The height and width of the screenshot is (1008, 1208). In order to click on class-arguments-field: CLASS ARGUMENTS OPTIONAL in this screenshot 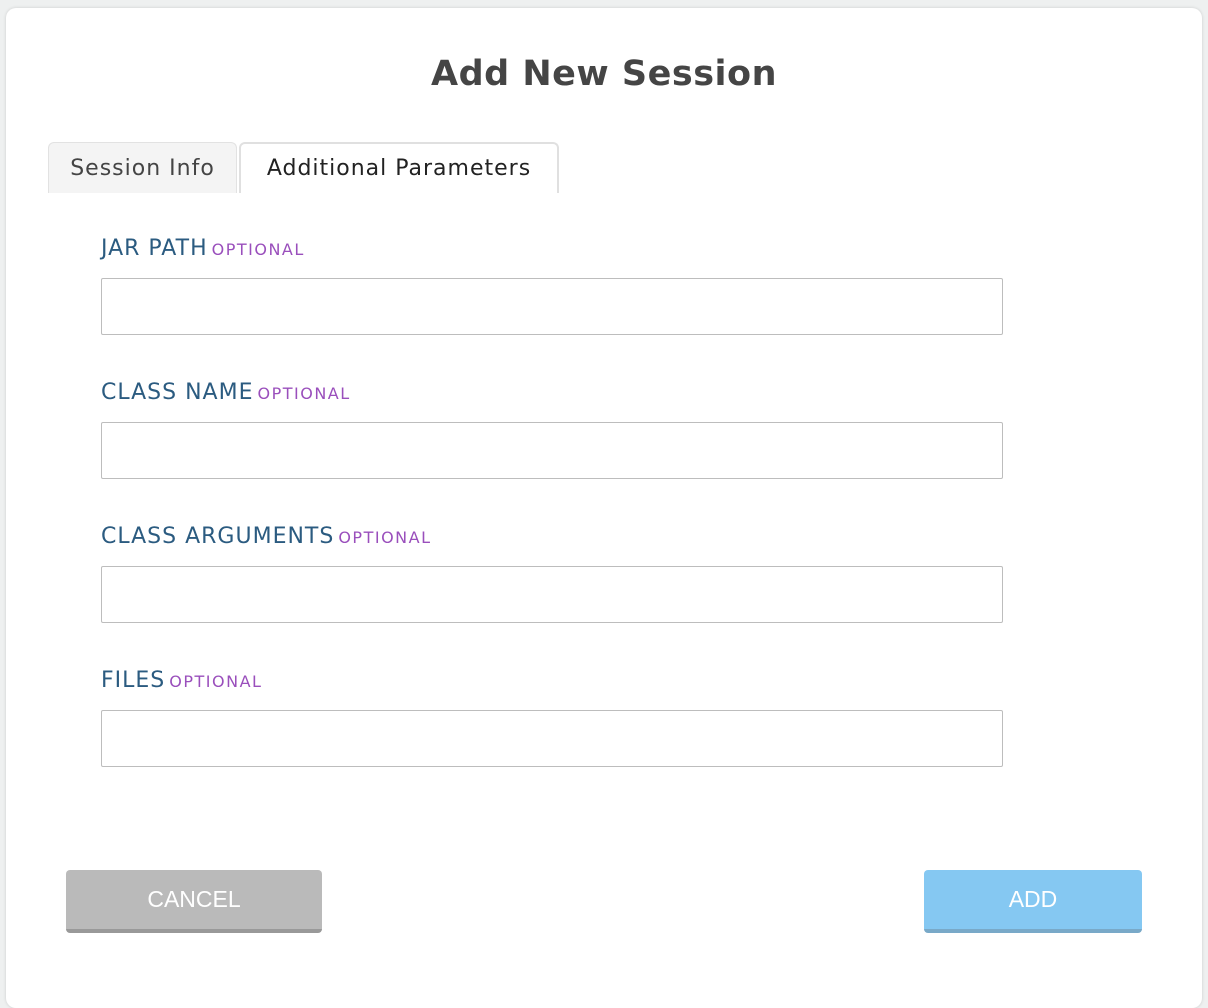, I will do `click(552, 572)`.